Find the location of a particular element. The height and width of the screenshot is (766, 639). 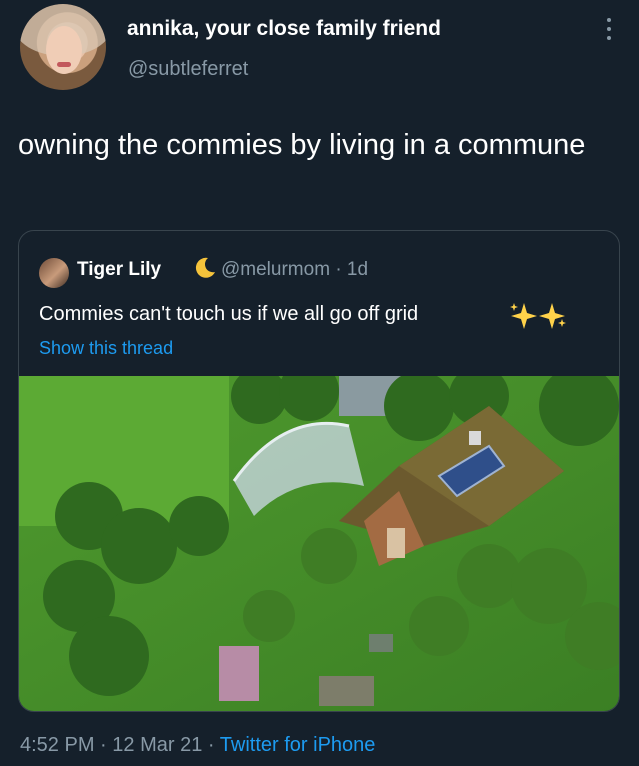

quoted-author-handle: @melurmom · 1d is located at coordinates (295, 269).